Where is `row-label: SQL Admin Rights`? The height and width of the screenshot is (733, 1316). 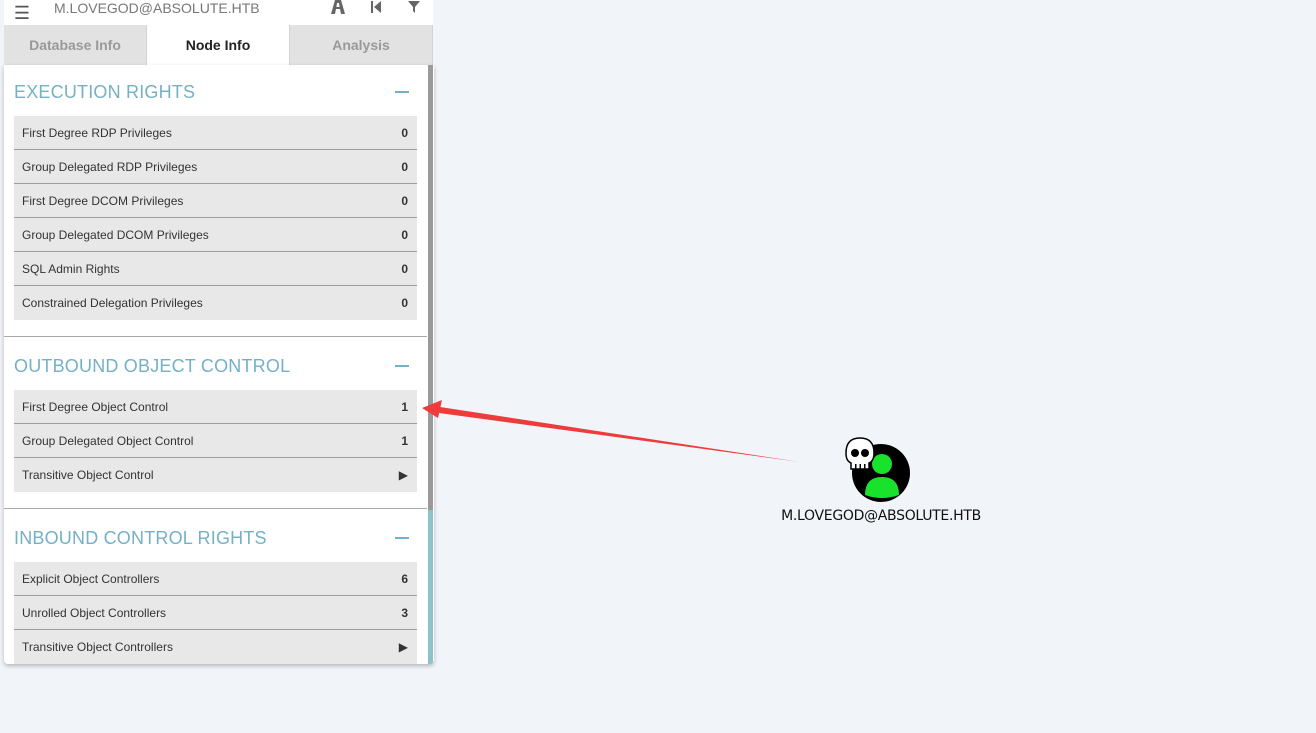 row-label: SQL Admin Rights is located at coordinates (71, 268).